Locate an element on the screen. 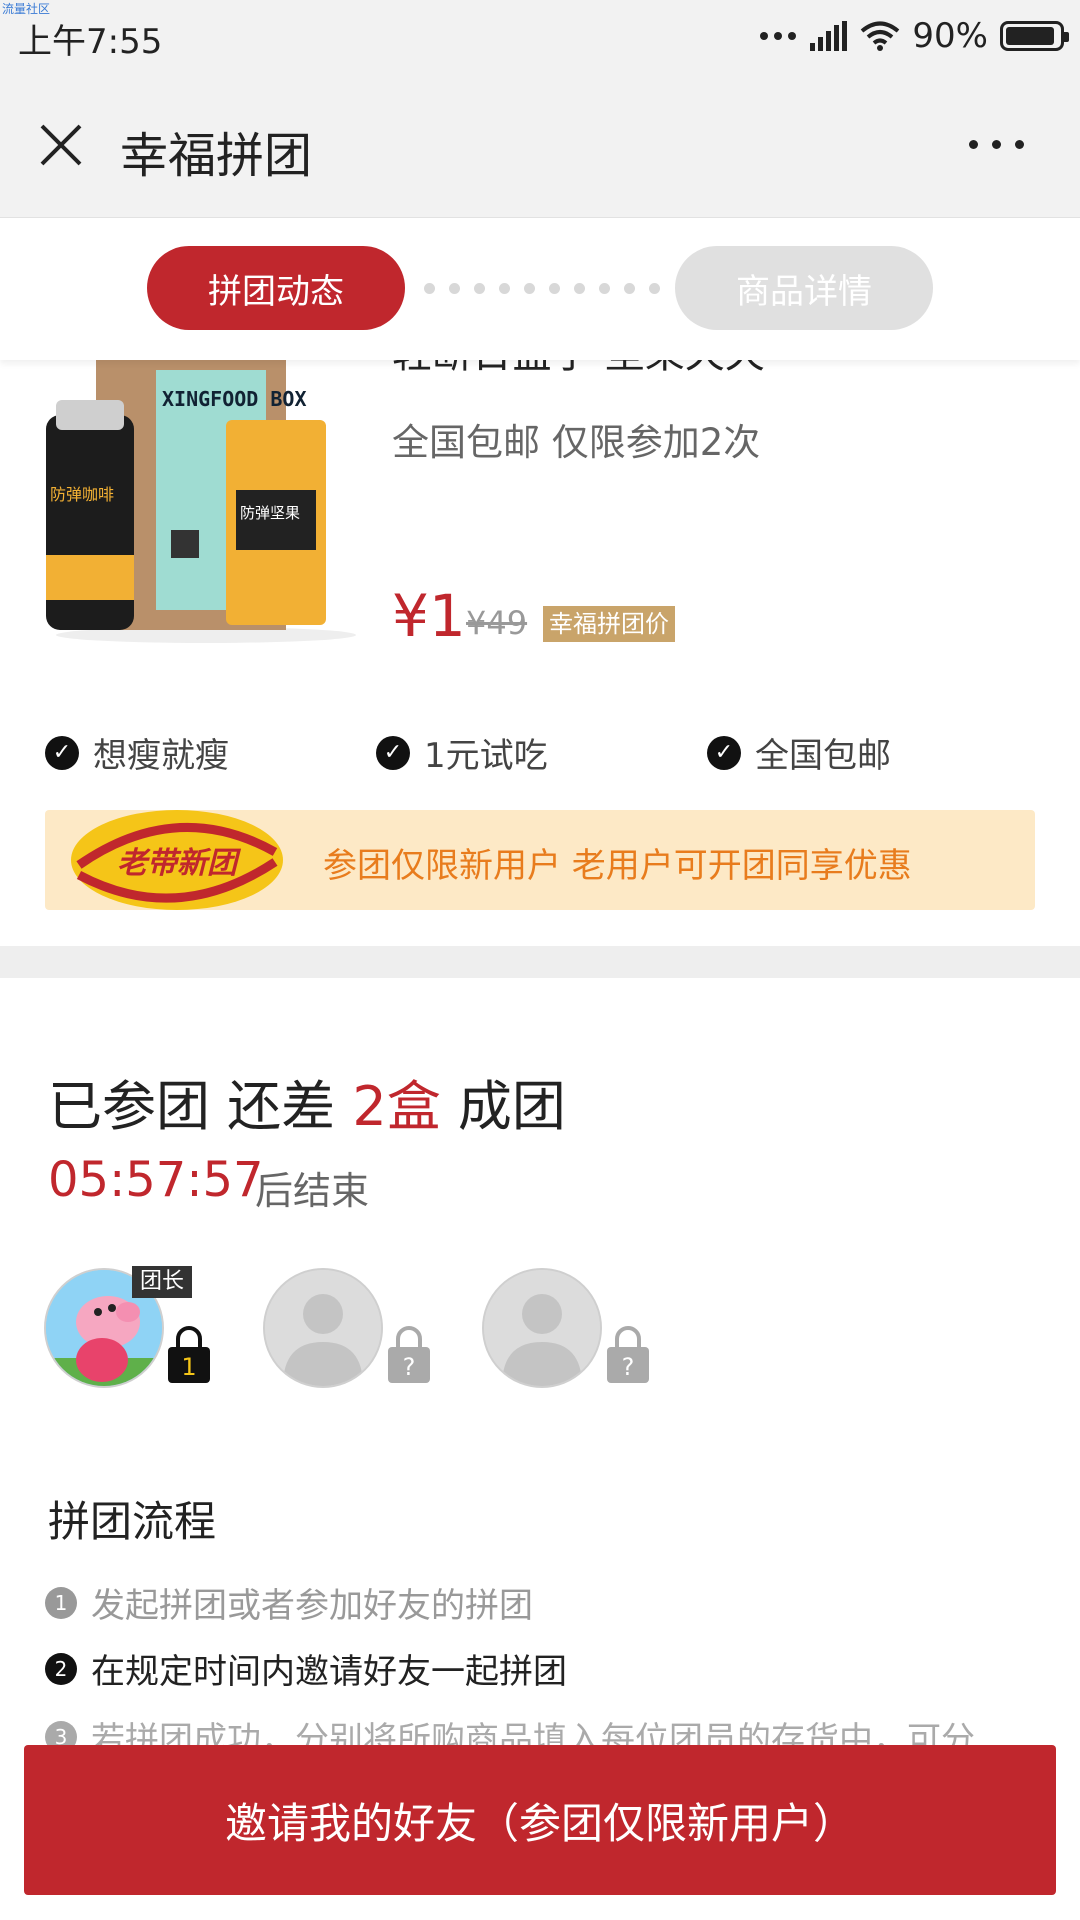 The width and height of the screenshot is (1080, 1920). product-image: XINGFOOD BOX 防弹咖啡 防弹坚果 is located at coordinates (201, 501).